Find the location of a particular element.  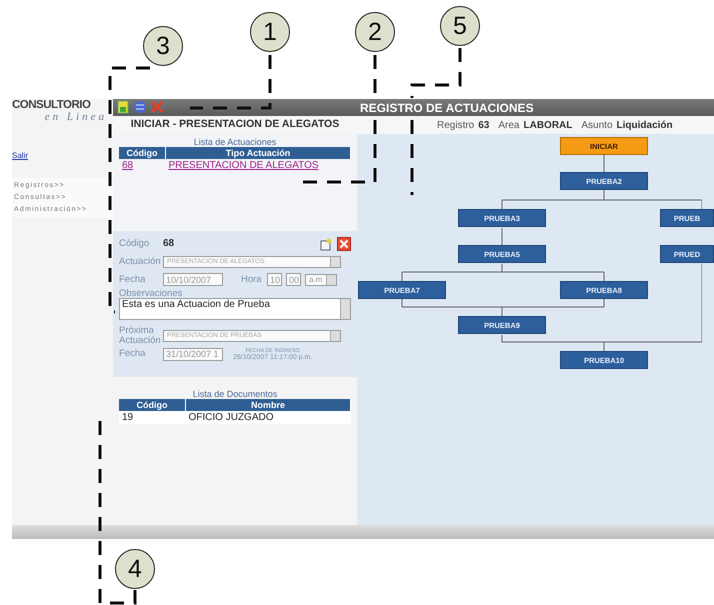

callout-number: 1 is located at coordinates (270, 32).